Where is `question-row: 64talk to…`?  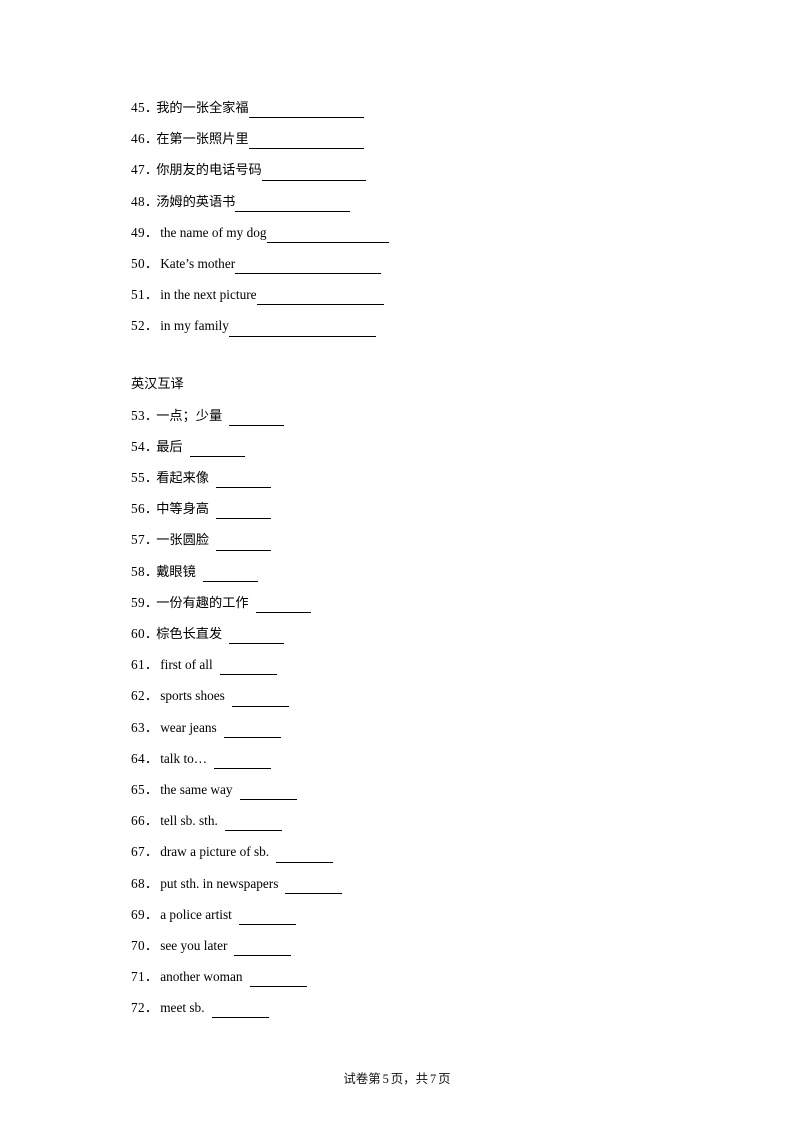
question-row: 64talk to… is located at coordinates (401, 758).